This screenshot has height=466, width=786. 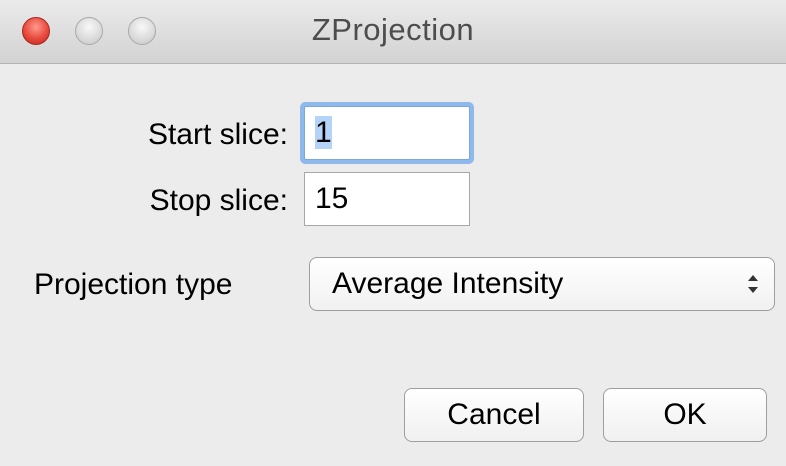 I want to click on projection-type-select: Average Intensity, so click(x=542, y=284).